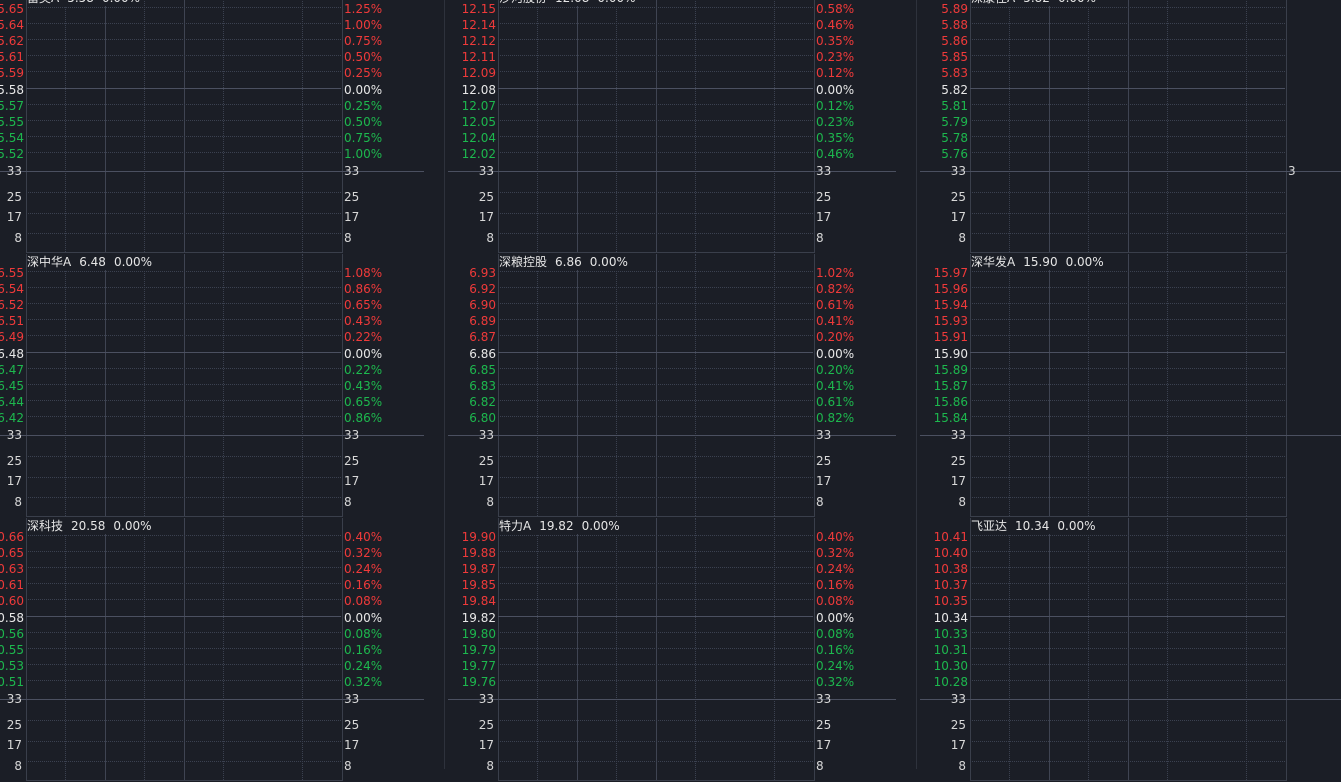 The width and height of the screenshot is (1341, 782). Describe the element at coordinates (954, 89) in the screenshot. I see `price-axis-label: 5.82` at that location.